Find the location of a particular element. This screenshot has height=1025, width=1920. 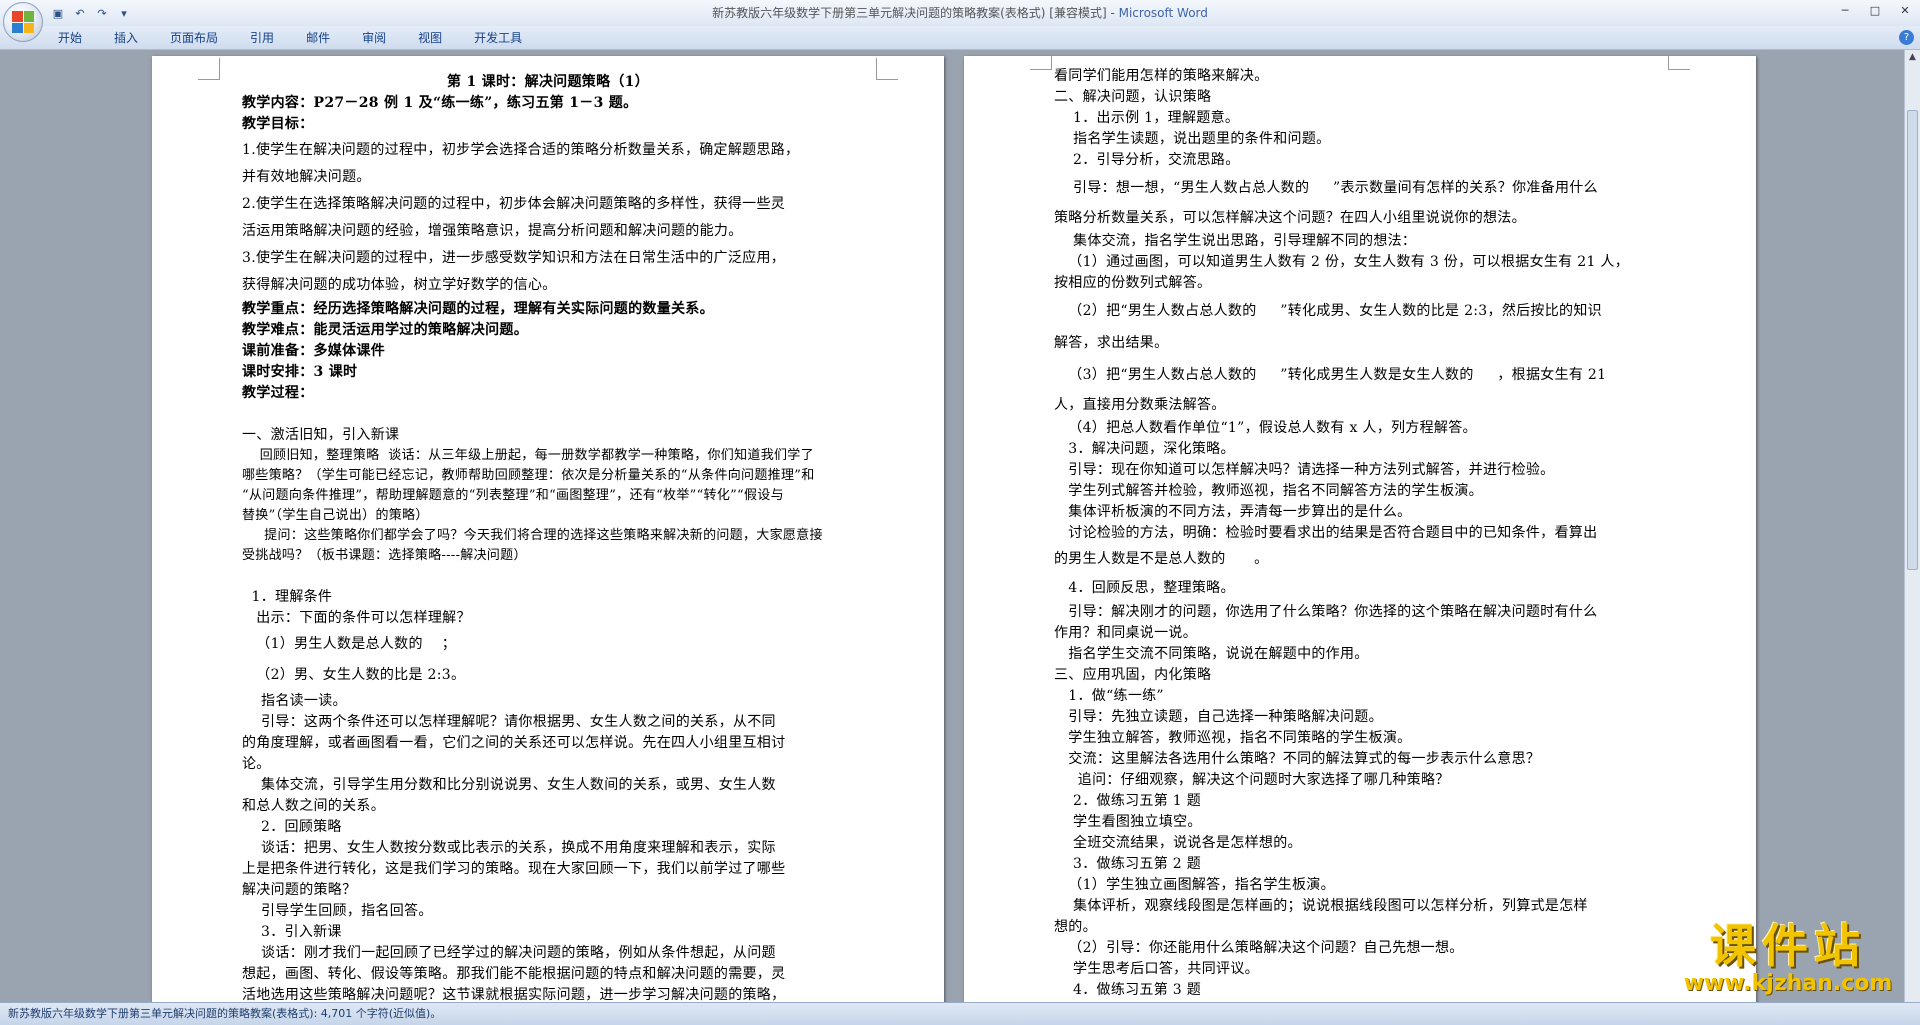

doc-line: 谈话：把男、女生人数按分数或比表示的关系，换成不用角度来理解和表示，实际 is located at coordinates (509, 848).